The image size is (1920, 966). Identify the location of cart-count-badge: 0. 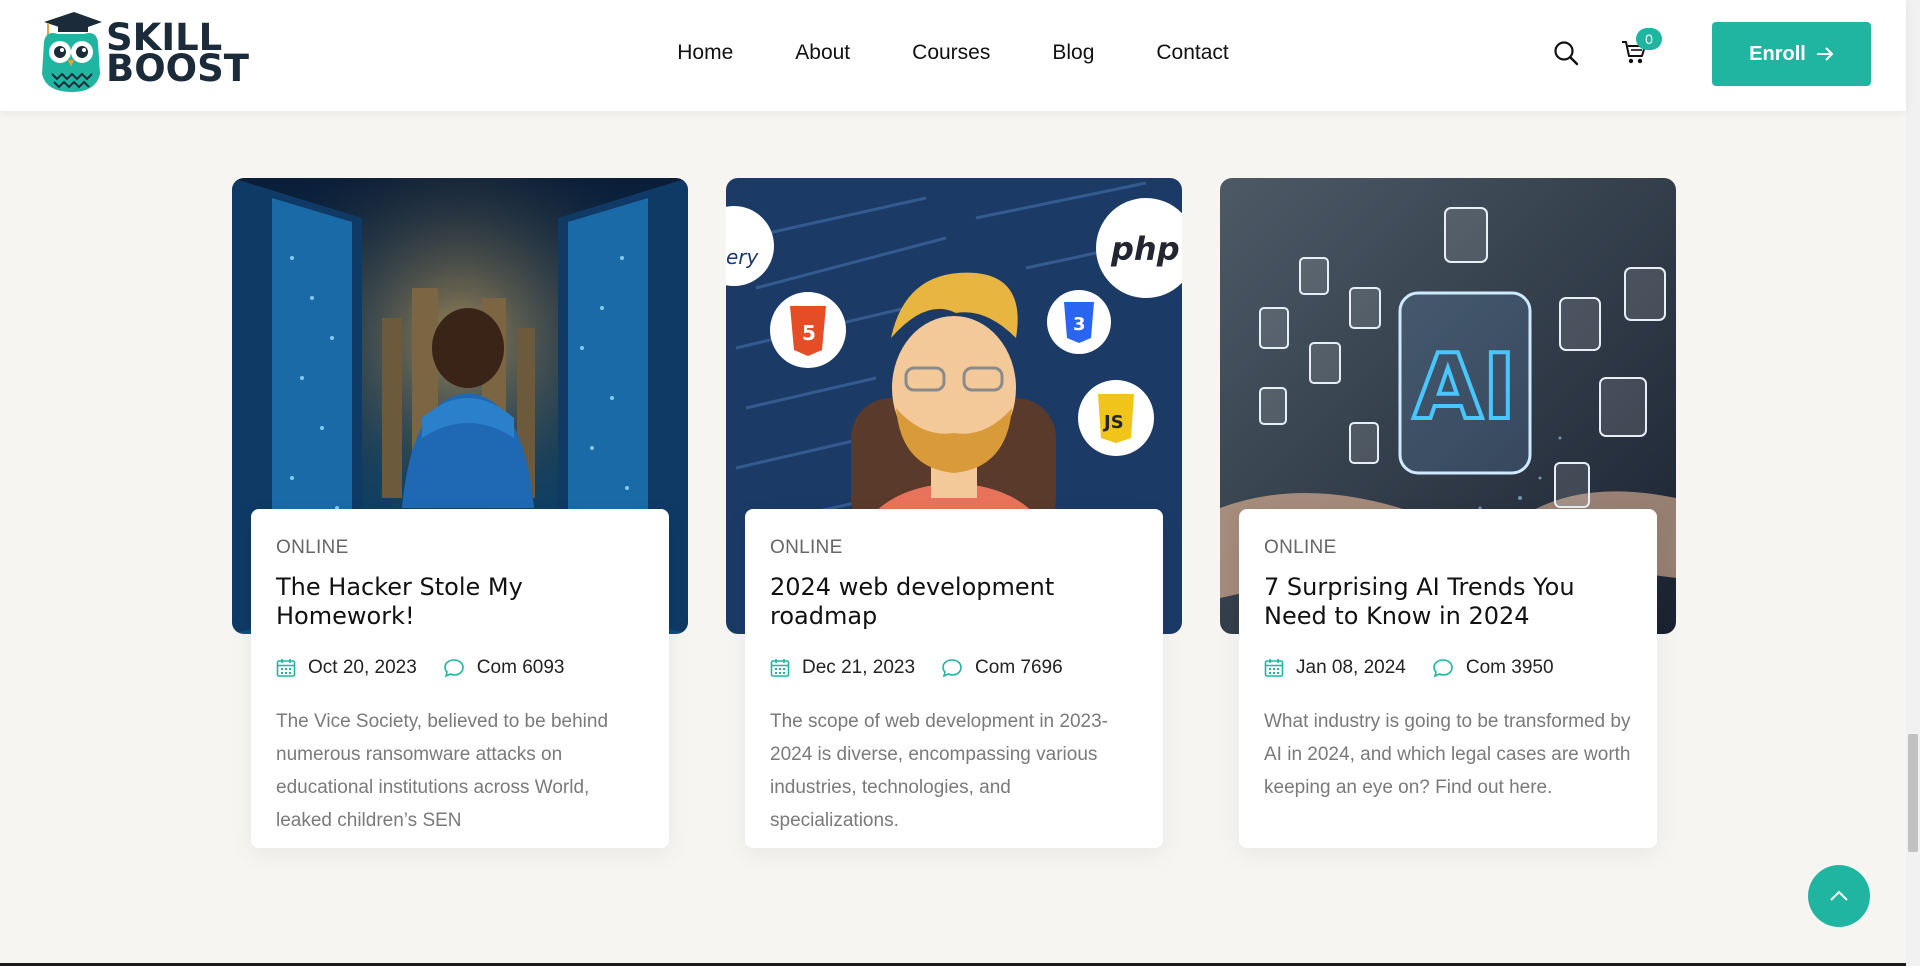
(1649, 39).